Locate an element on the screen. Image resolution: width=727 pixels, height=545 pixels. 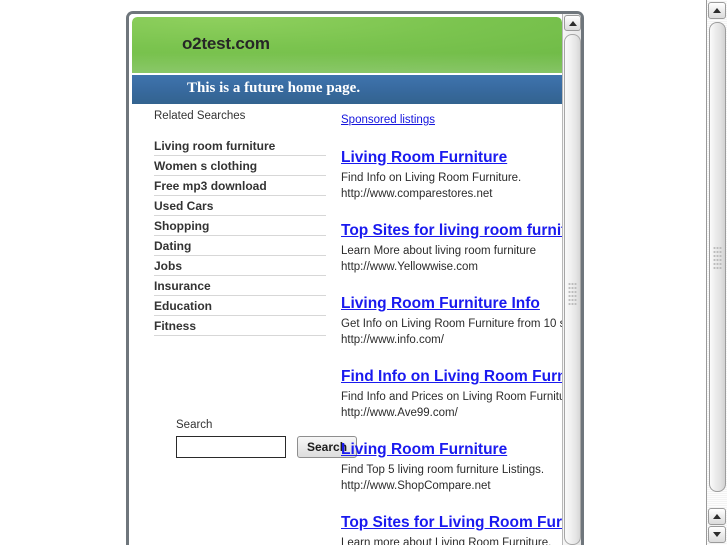
inner-vertical-scrollbar is located at coordinates (571, 279).